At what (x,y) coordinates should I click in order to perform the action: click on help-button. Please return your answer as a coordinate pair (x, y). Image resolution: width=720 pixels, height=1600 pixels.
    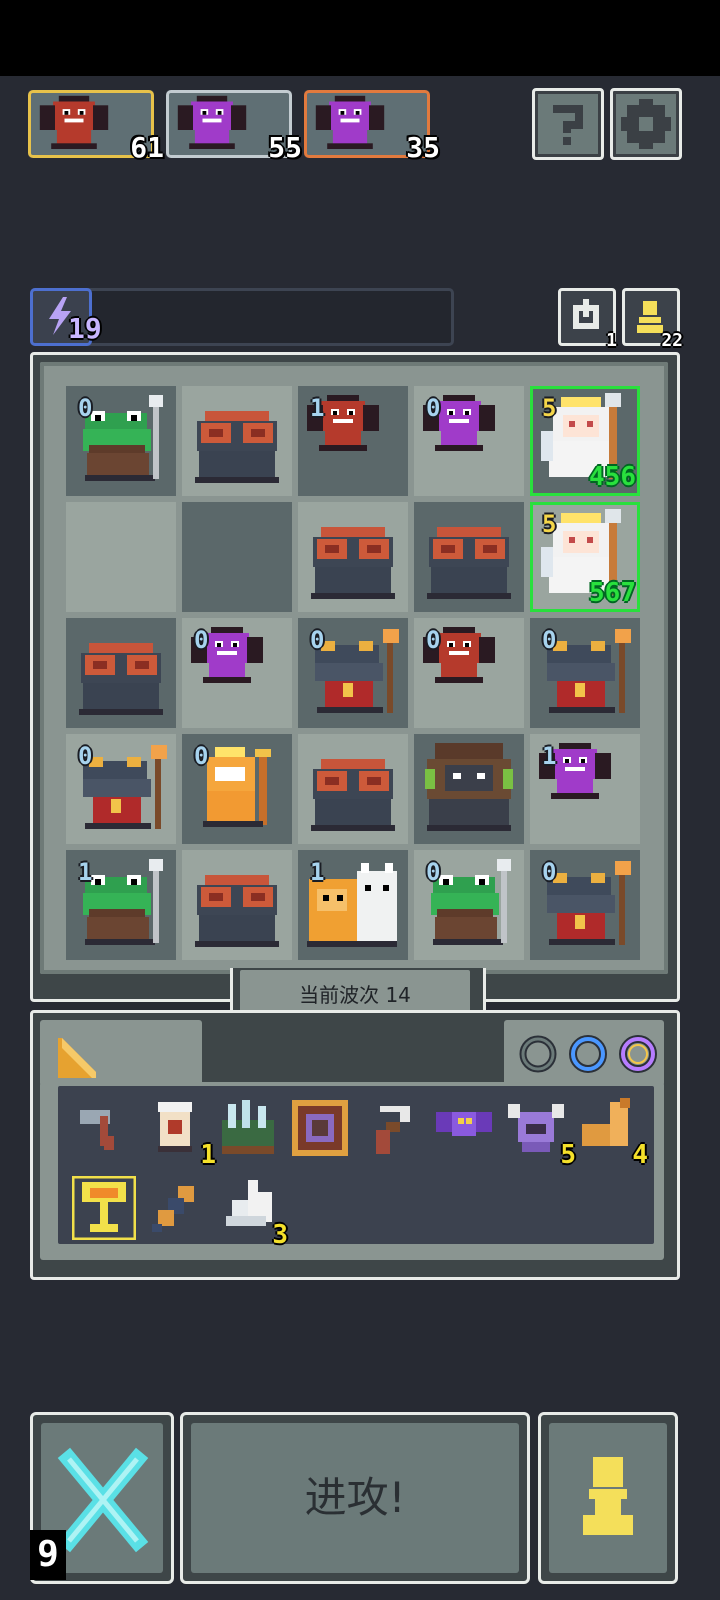
    Looking at the image, I should click on (568, 124).